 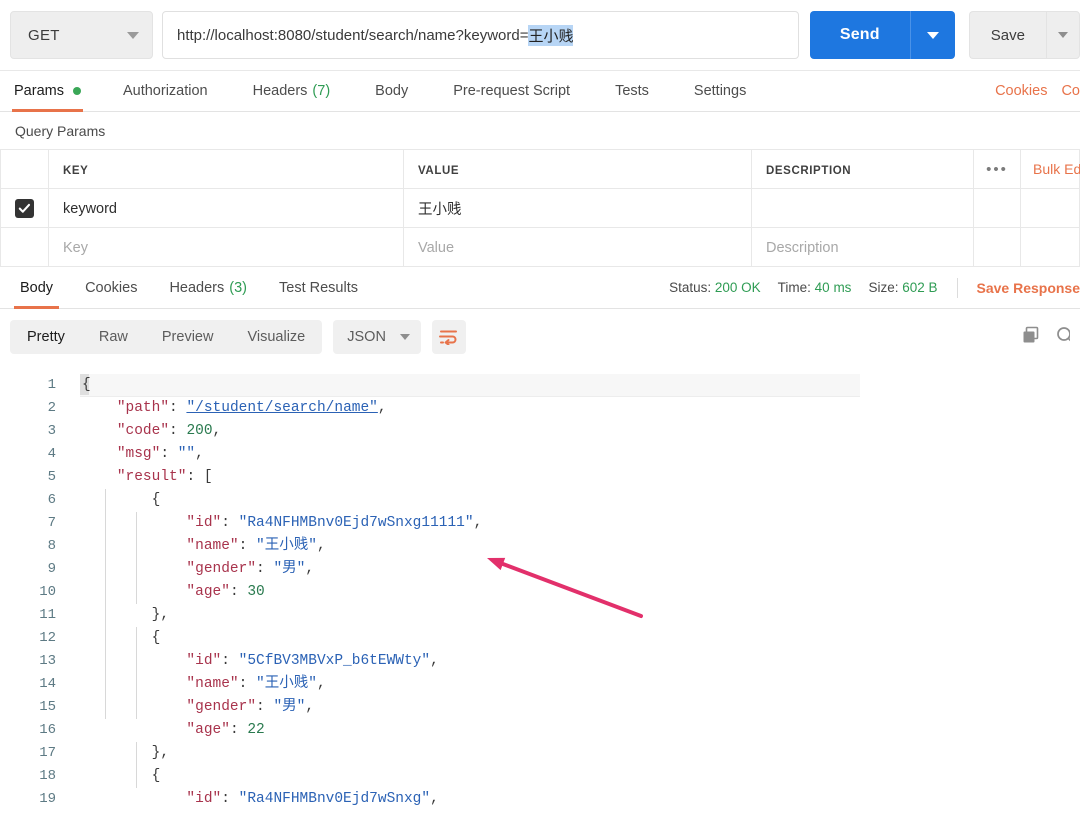 I want to click on save-button: Save, so click(x=1007, y=35).